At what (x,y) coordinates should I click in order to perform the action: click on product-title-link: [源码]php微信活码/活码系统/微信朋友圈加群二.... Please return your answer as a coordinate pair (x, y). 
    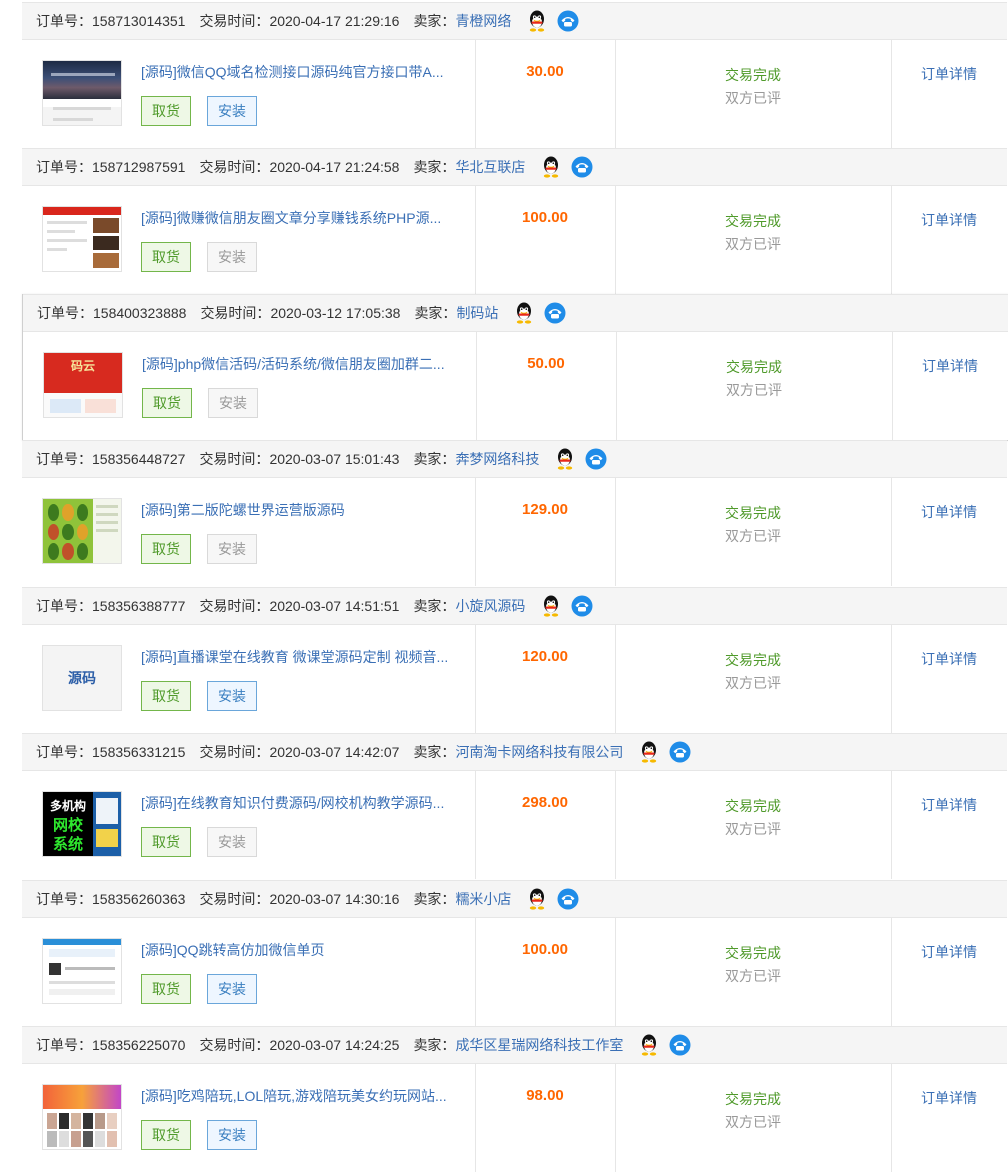
    Looking at the image, I should click on (309, 364).